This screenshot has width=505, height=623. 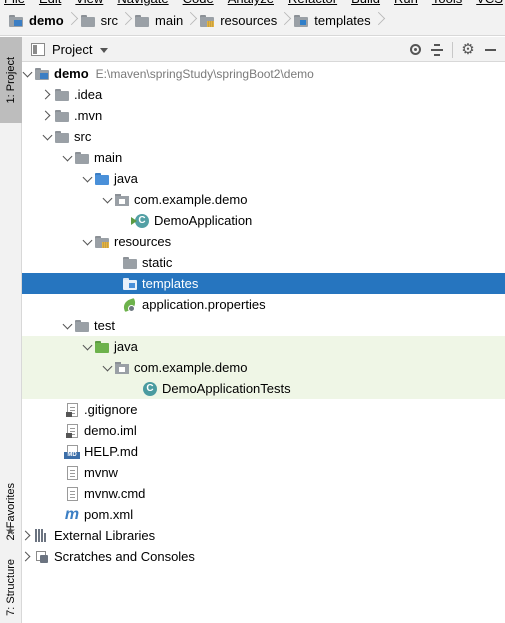 I want to click on tree-node-label: mvnw, so click(x=101, y=472).